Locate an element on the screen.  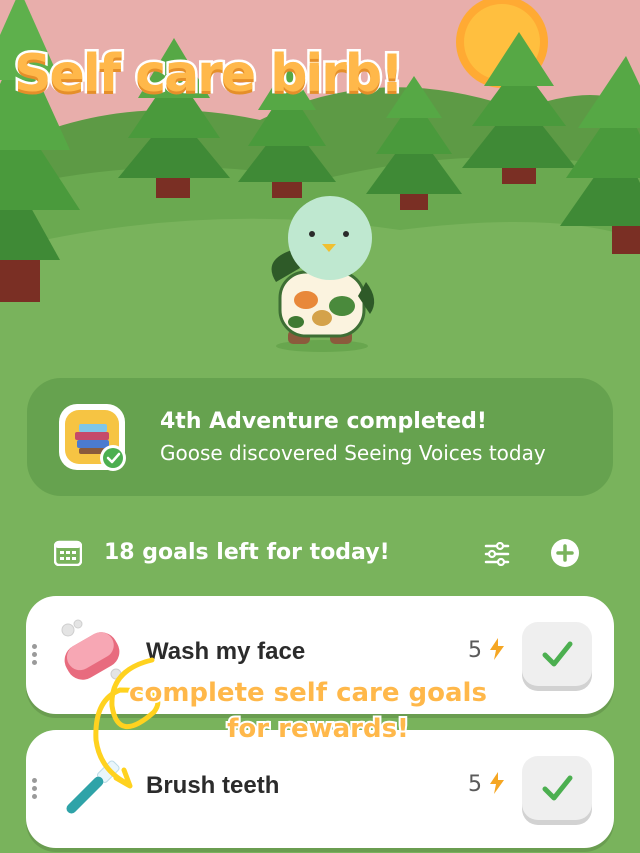
books-badge-icon is located at coordinates (92, 437).